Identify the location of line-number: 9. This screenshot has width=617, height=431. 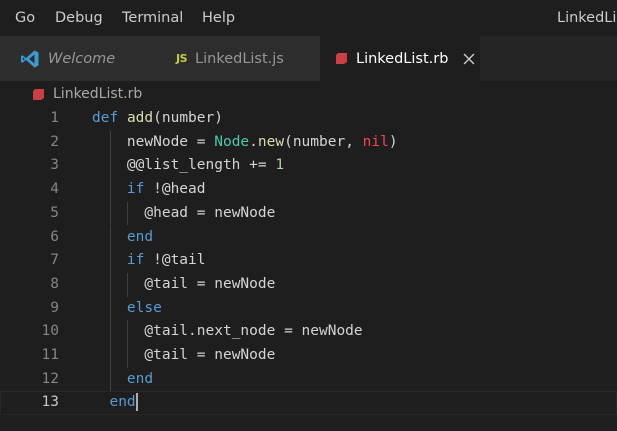
(54, 307).